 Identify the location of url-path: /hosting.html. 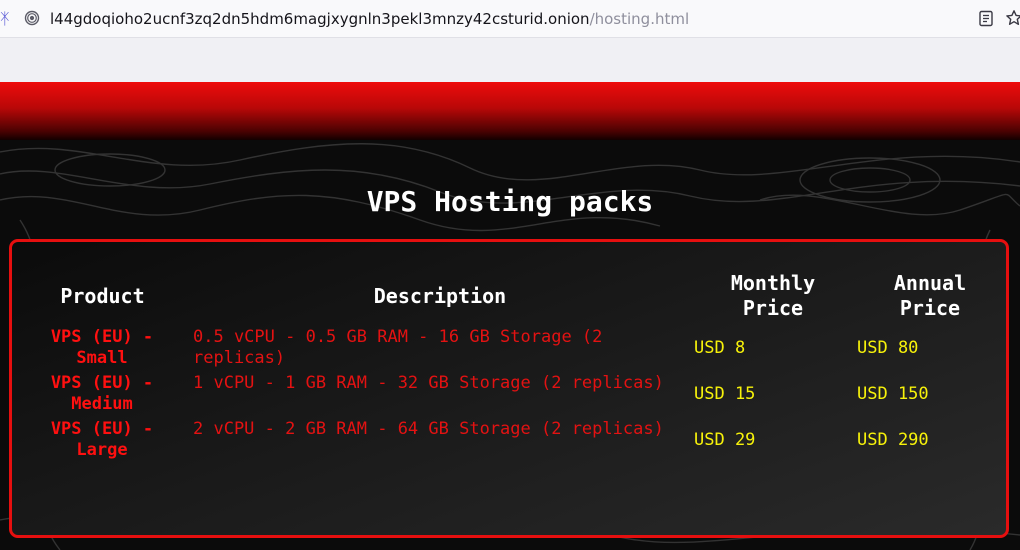
(639, 19).